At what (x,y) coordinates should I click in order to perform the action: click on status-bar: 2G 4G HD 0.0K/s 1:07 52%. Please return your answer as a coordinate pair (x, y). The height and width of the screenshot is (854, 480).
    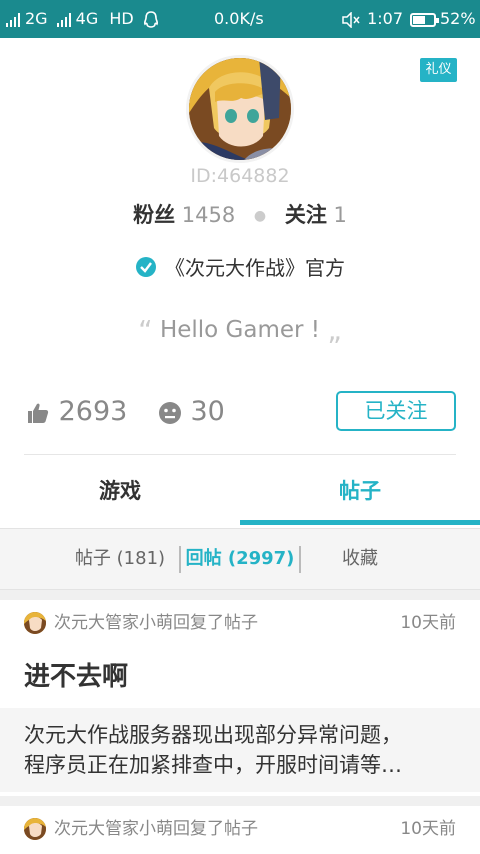
    Looking at the image, I should click on (240, 19).